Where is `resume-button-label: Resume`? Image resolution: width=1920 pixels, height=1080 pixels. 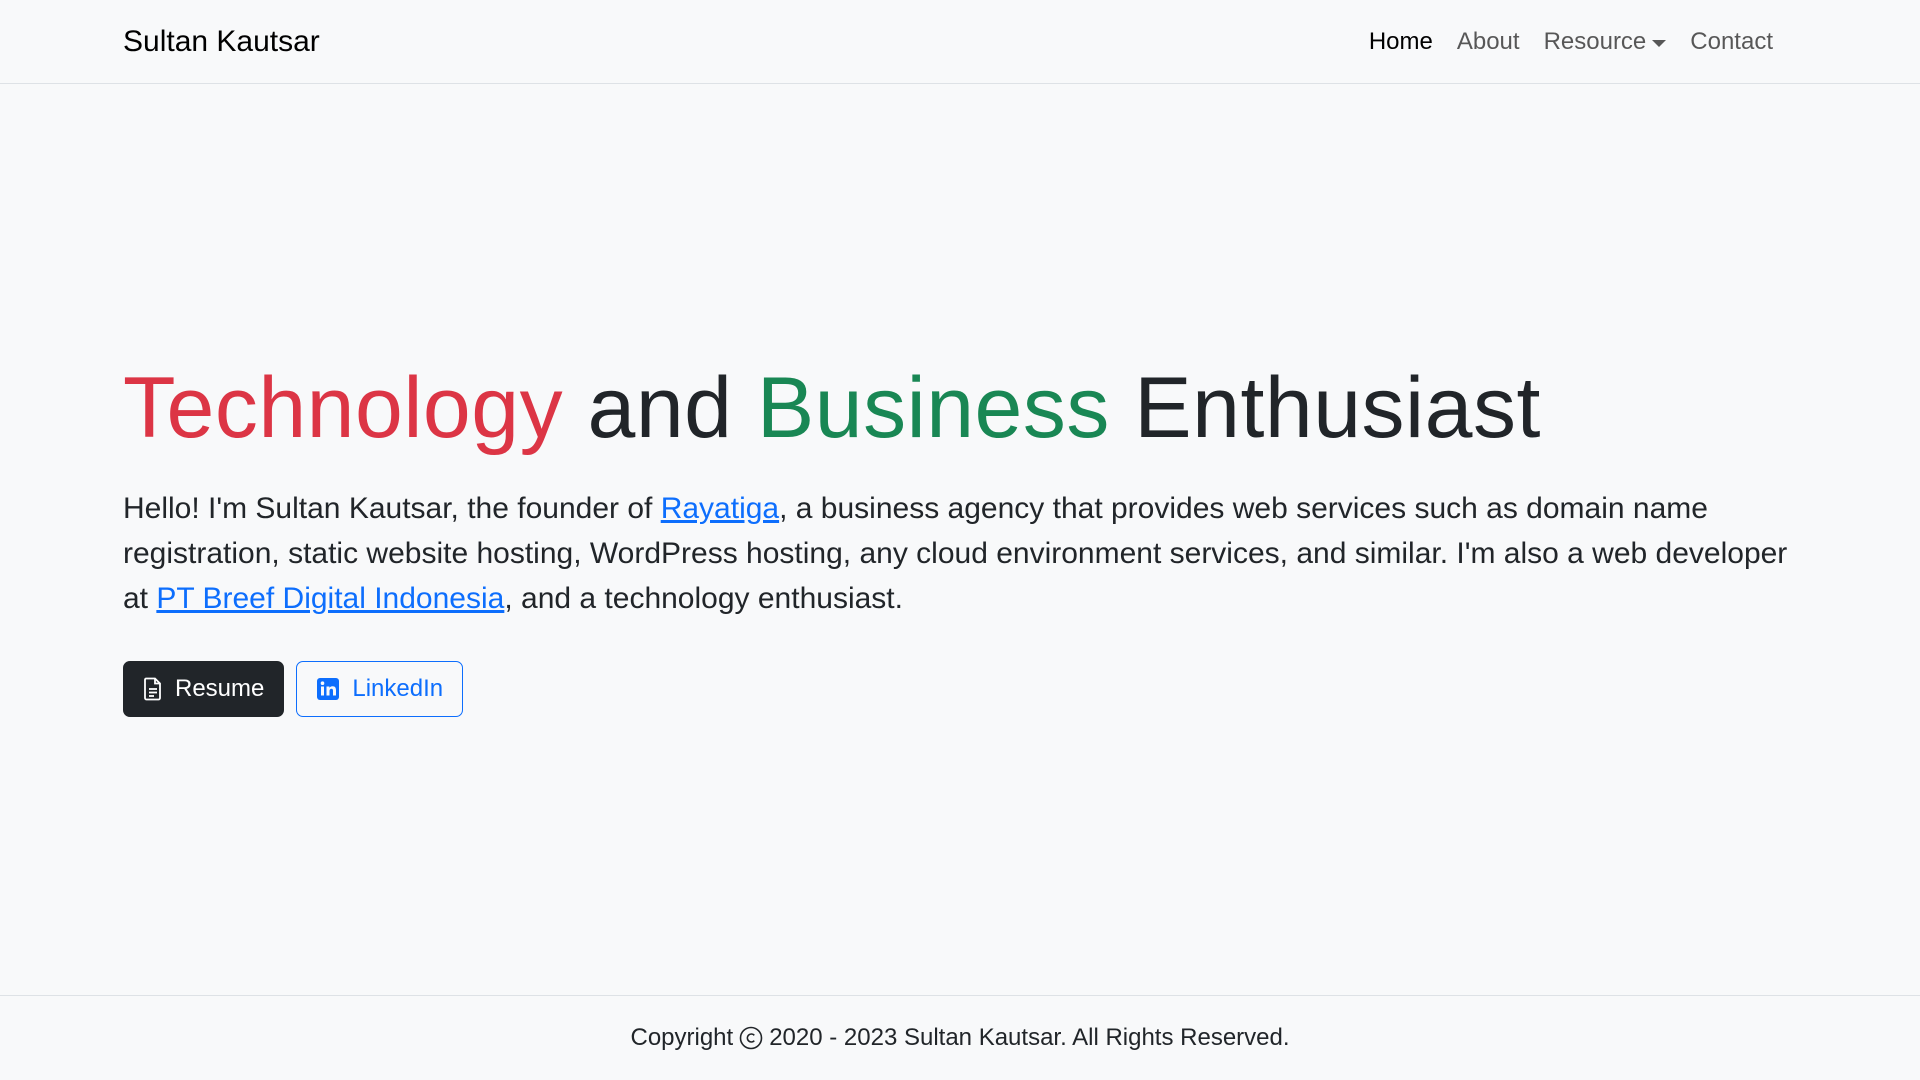
resume-button-label: Resume is located at coordinates (220, 688).